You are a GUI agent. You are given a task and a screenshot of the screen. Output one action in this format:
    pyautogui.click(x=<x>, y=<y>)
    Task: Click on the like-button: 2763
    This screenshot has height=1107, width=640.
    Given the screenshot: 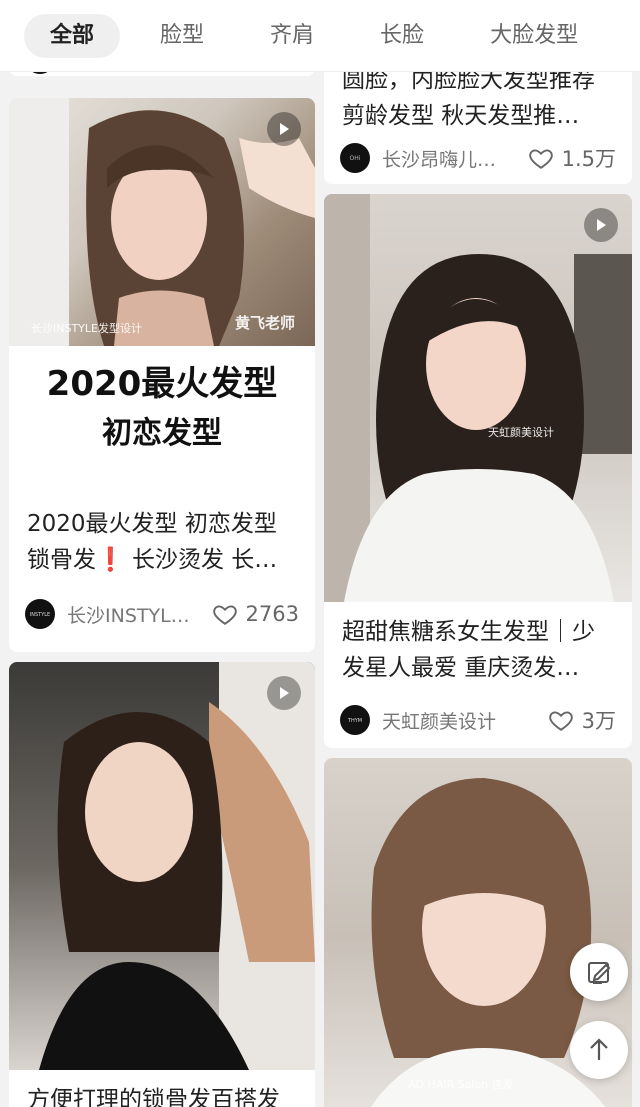 What is the action you would take?
    pyautogui.click(x=255, y=614)
    